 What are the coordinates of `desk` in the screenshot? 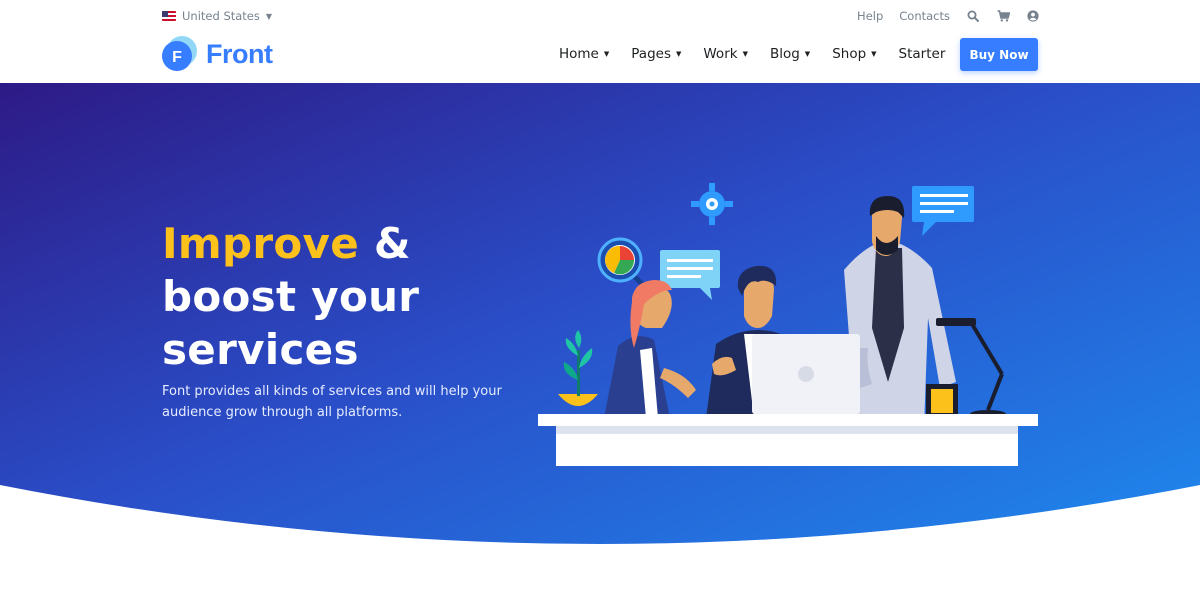 It's located at (788, 440).